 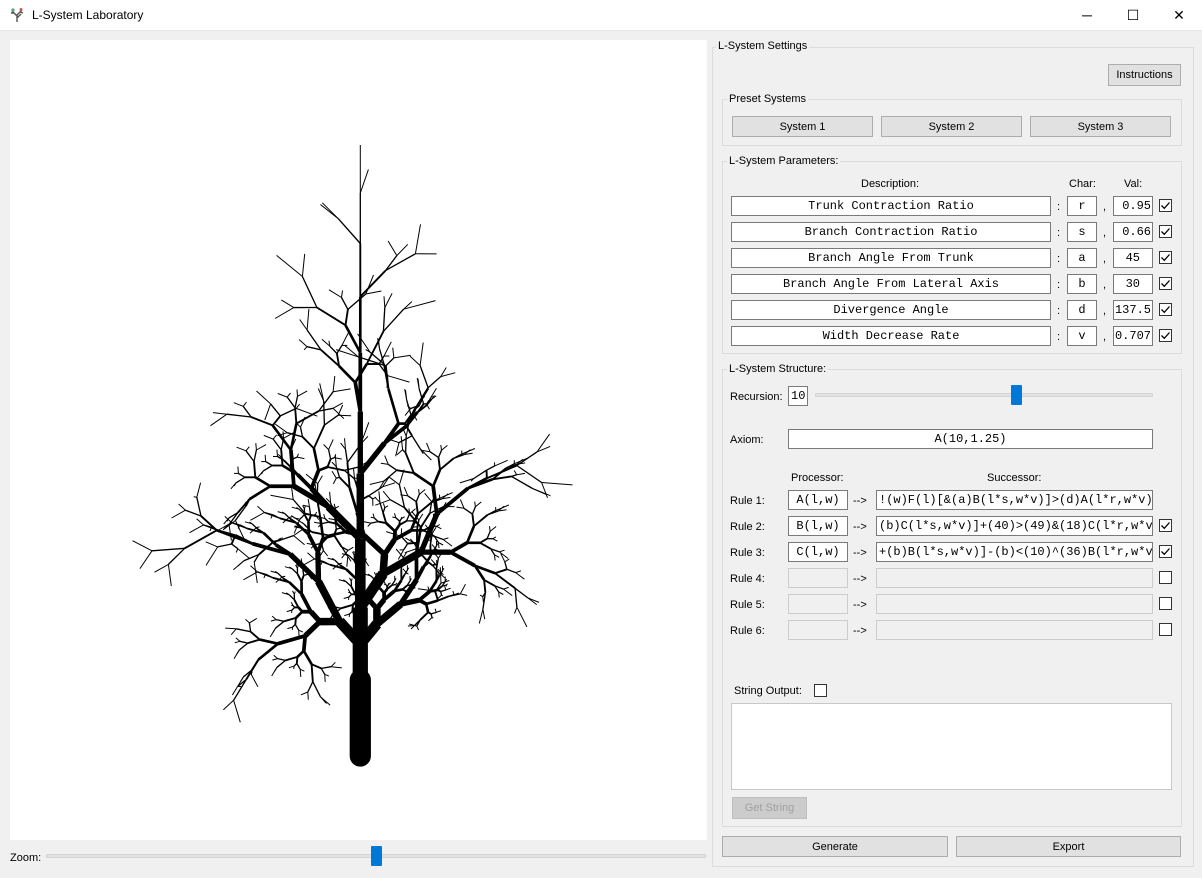 What do you see at coordinates (1082, 336) in the screenshot?
I see `param-char-field: v` at bounding box center [1082, 336].